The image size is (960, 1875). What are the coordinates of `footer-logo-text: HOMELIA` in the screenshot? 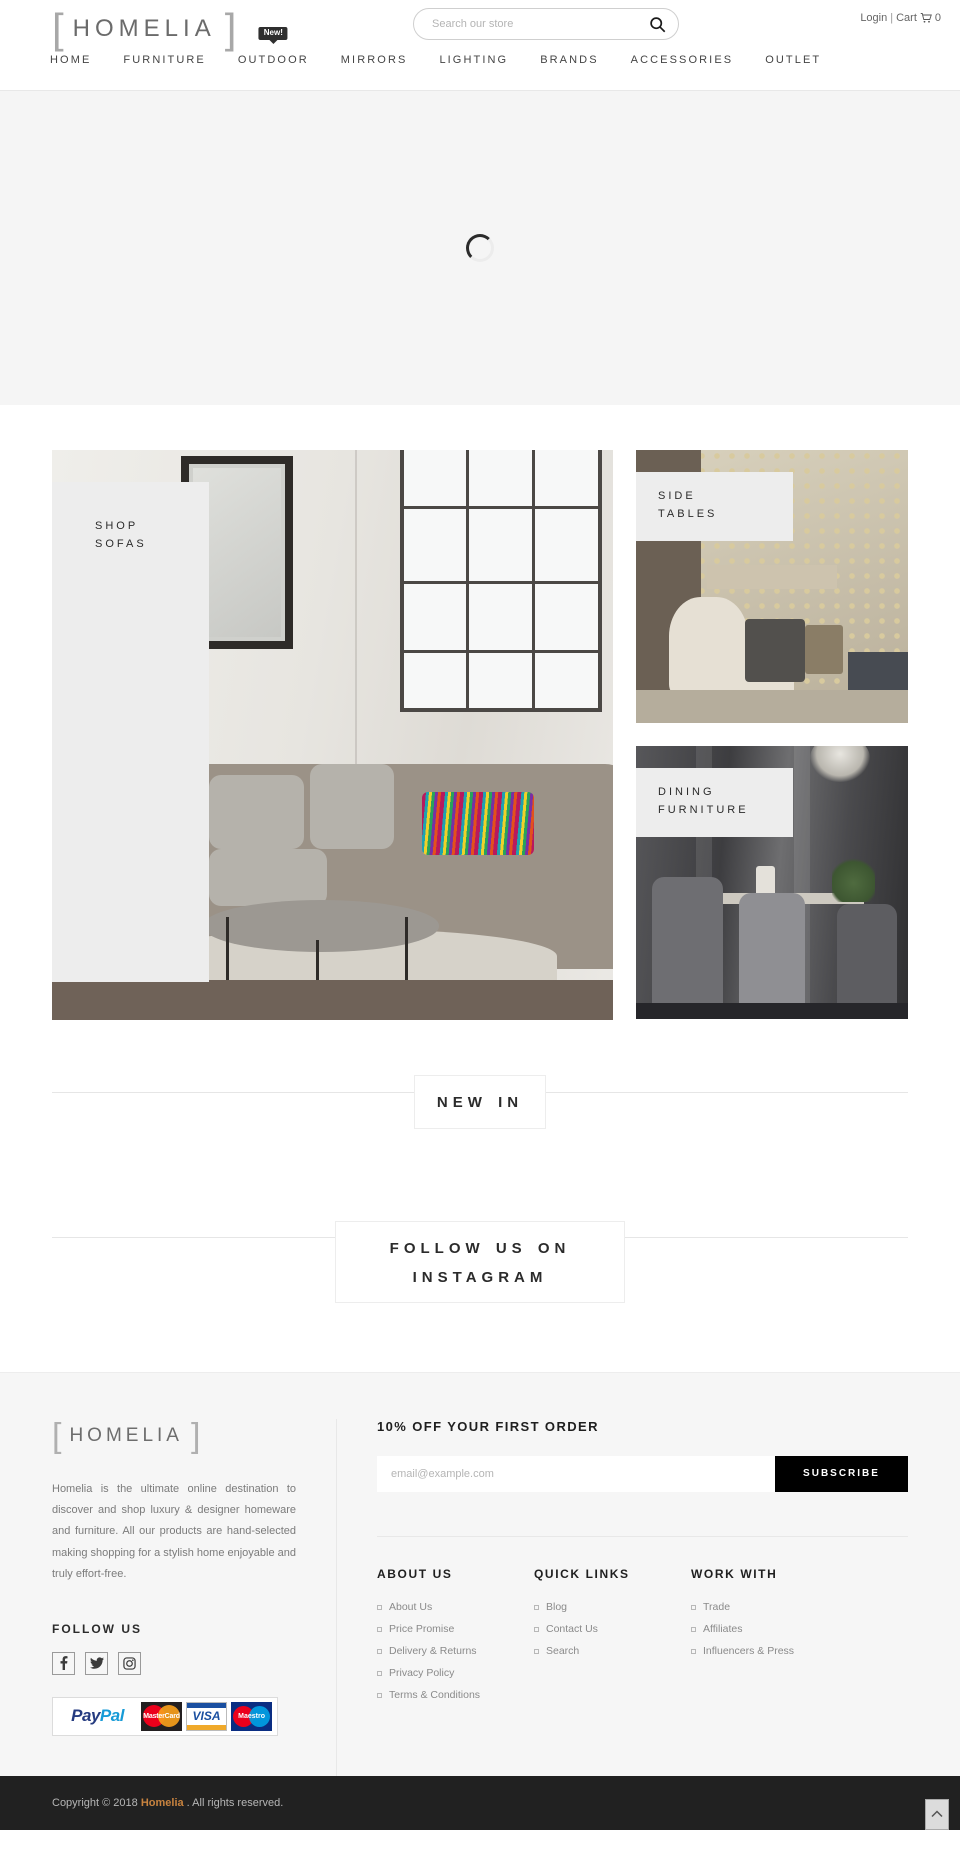 It's located at (126, 1435).